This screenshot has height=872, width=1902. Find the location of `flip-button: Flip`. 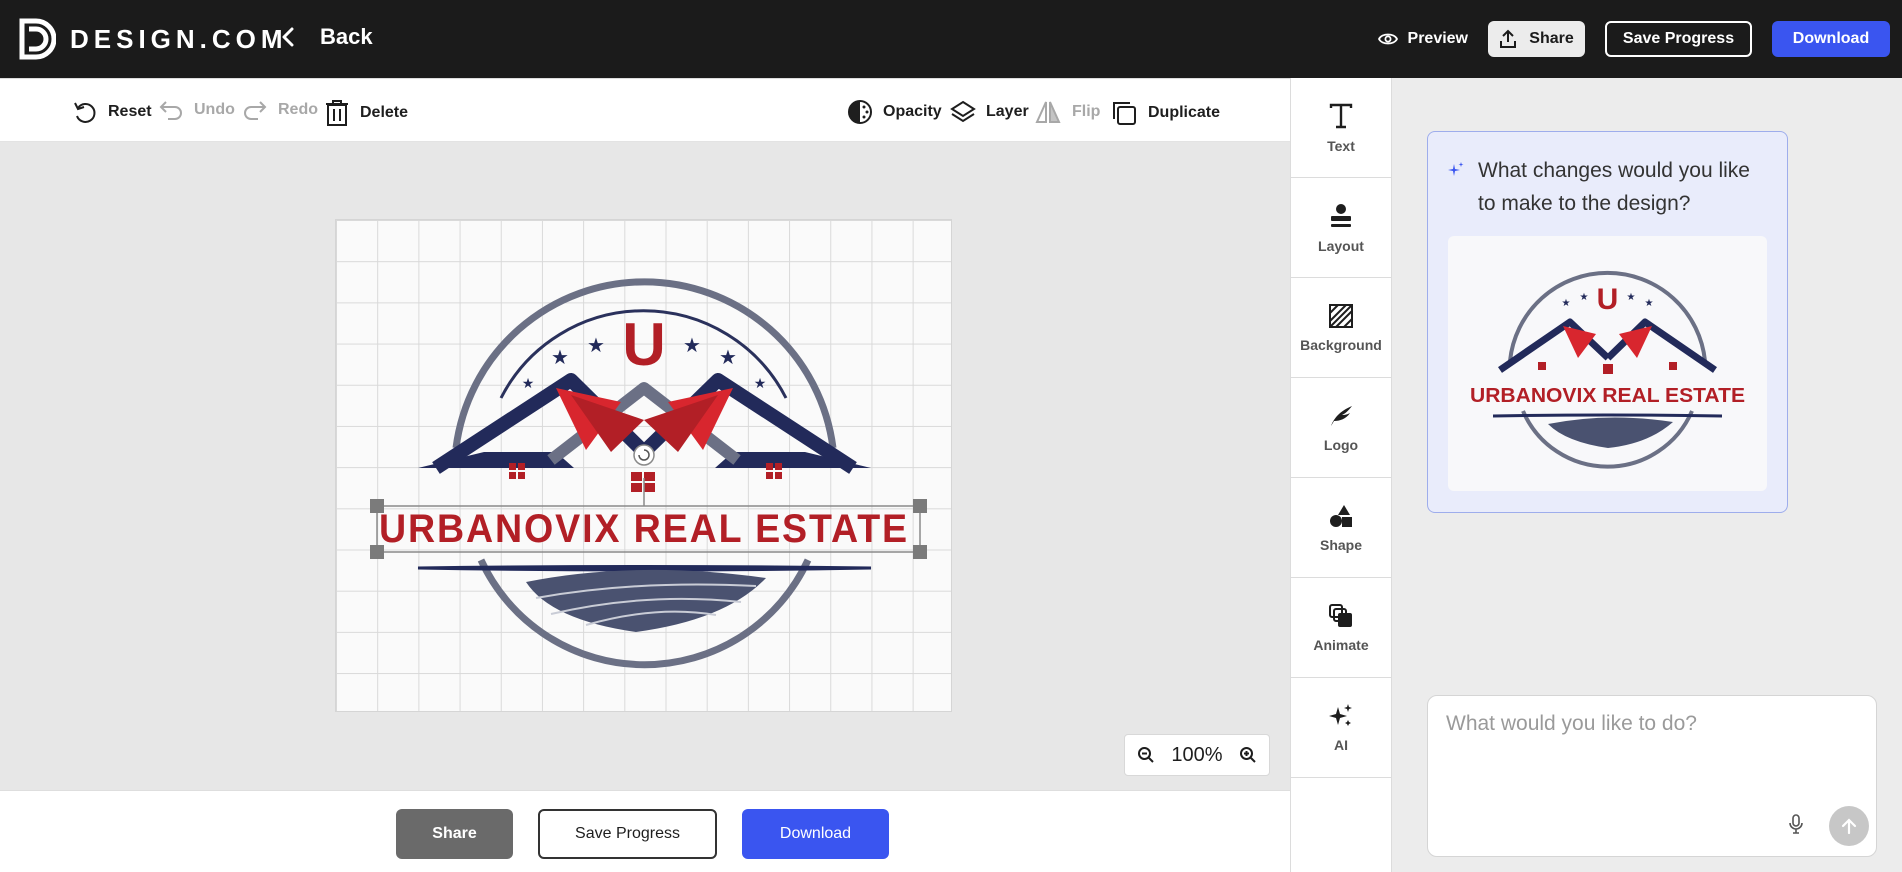

flip-button: Flip is located at coordinates (1067, 112).